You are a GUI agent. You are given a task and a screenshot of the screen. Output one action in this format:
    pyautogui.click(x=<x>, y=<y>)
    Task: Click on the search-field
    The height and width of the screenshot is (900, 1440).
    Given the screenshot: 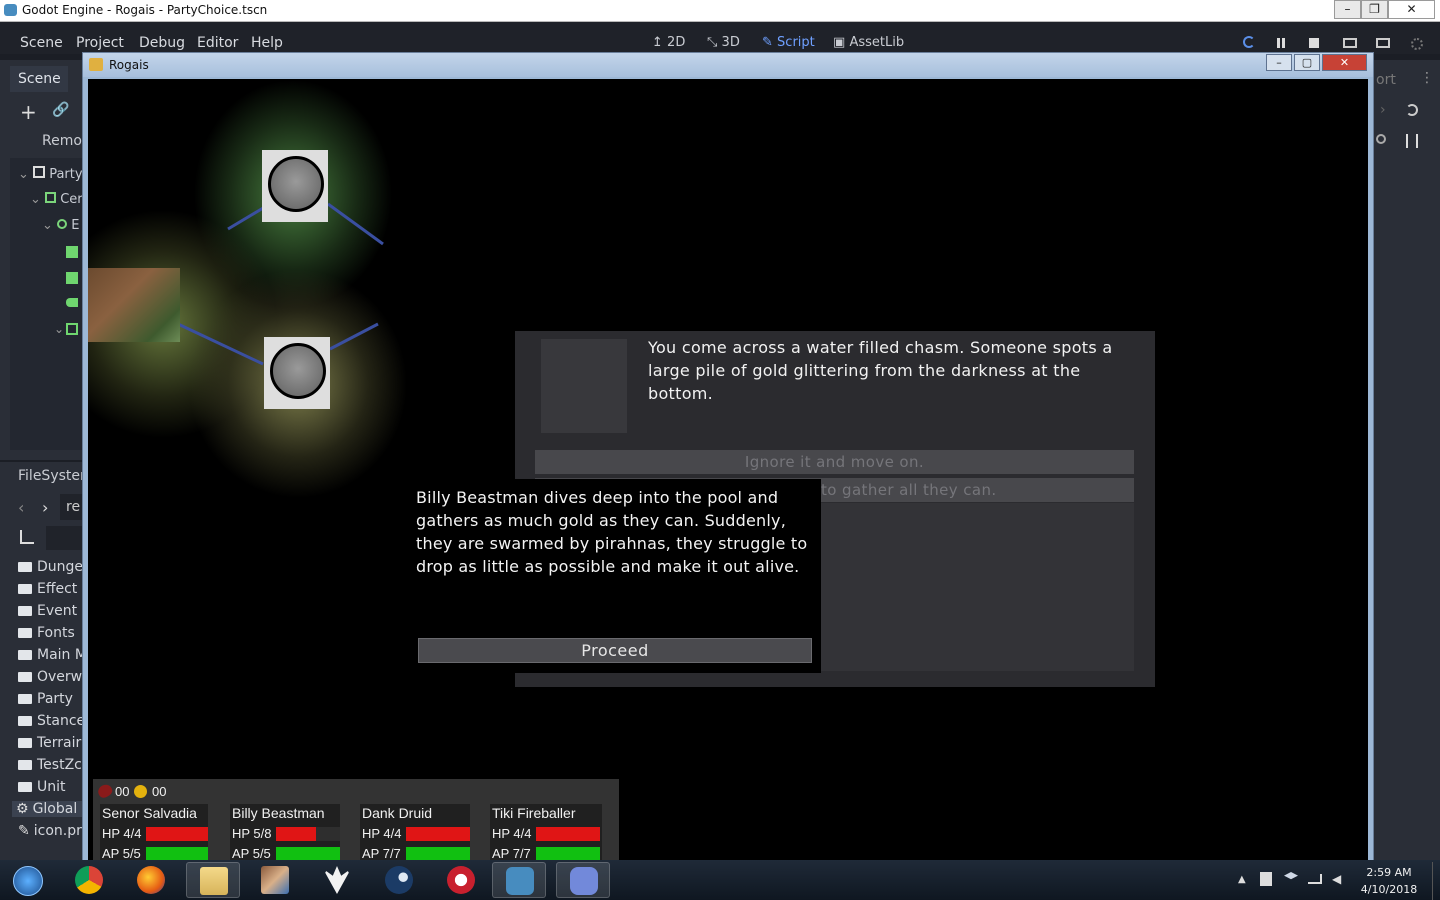 What is the action you would take?
    pyautogui.click(x=65, y=538)
    